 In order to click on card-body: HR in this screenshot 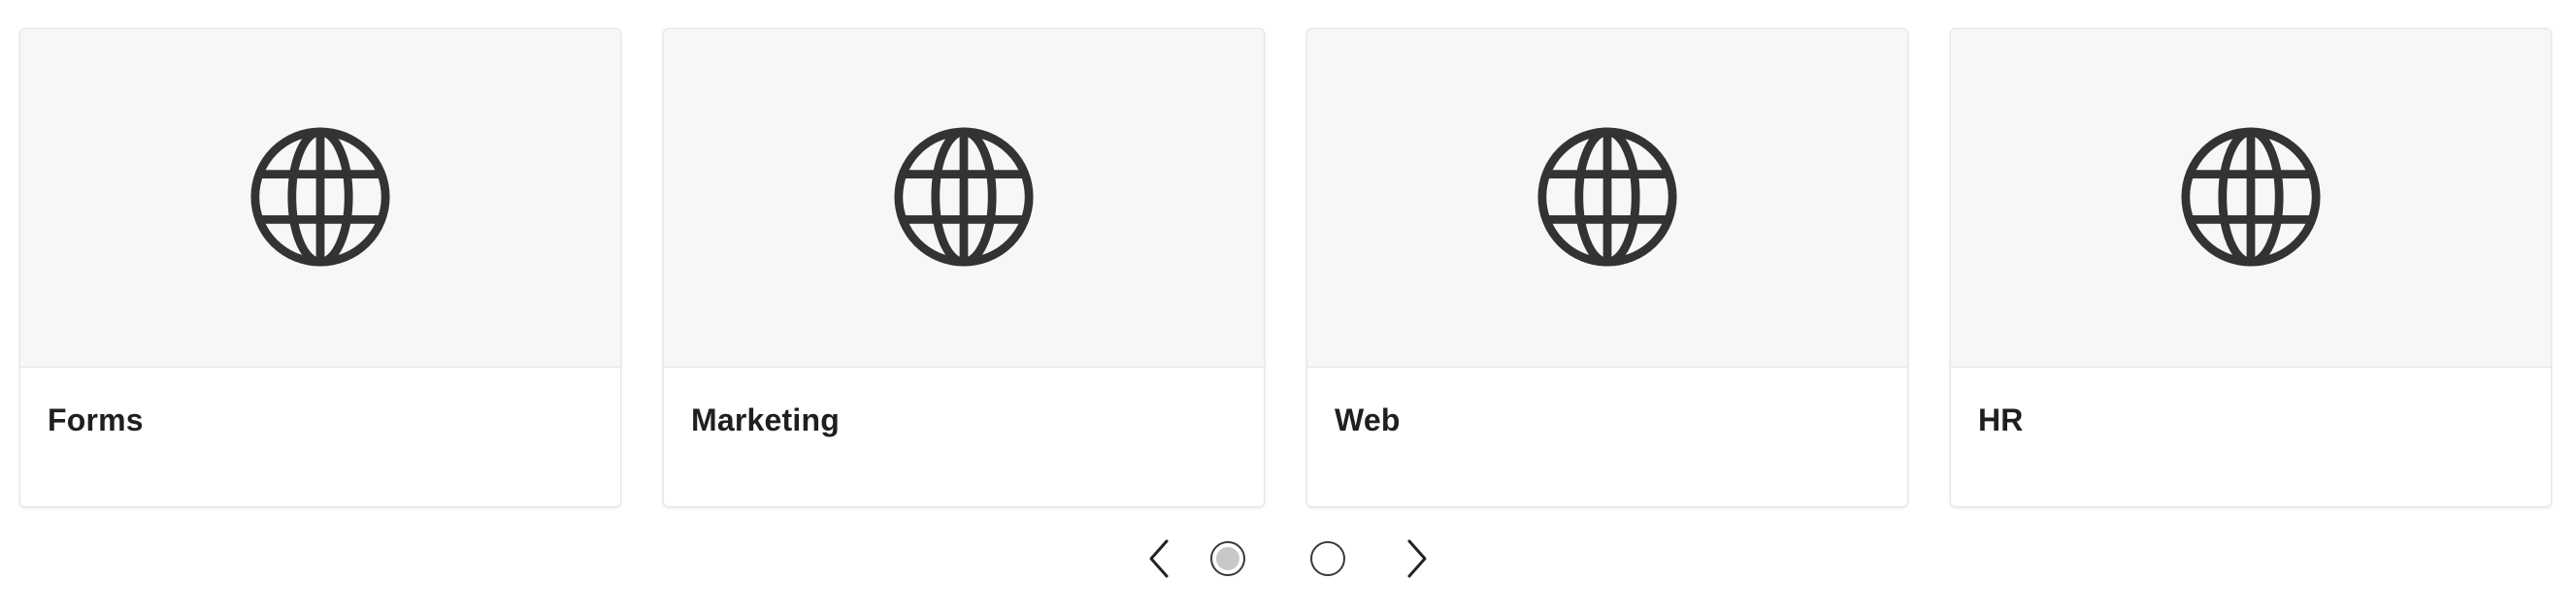, I will do `click(2251, 437)`.